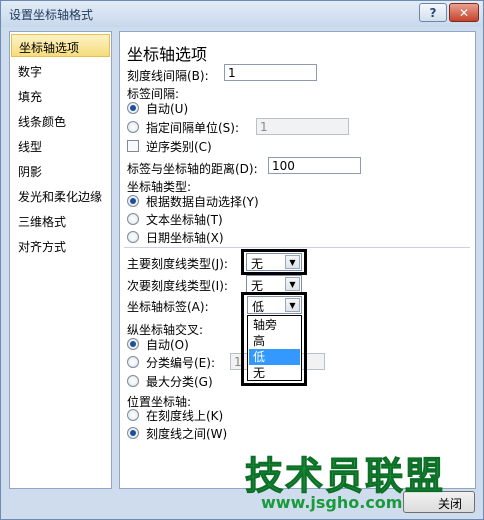 Image resolution: width=484 pixels, height=520 pixels. What do you see at coordinates (133, 201) in the screenshot?
I see `axis-type-auto-radio` at bounding box center [133, 201].